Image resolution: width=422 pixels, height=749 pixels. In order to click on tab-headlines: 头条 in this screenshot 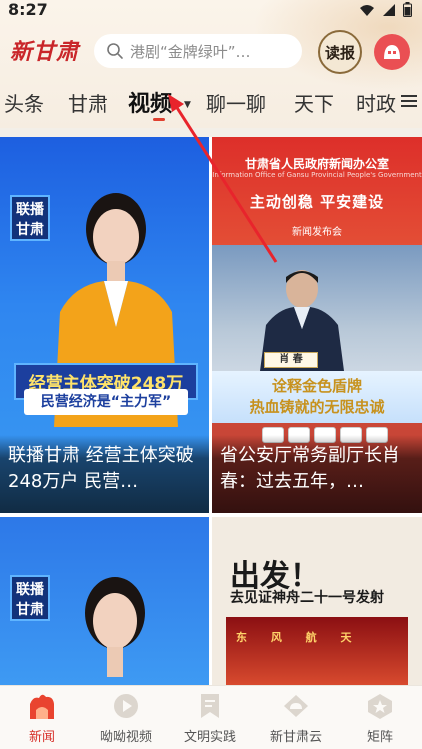, I will do `click(24, 102)`.